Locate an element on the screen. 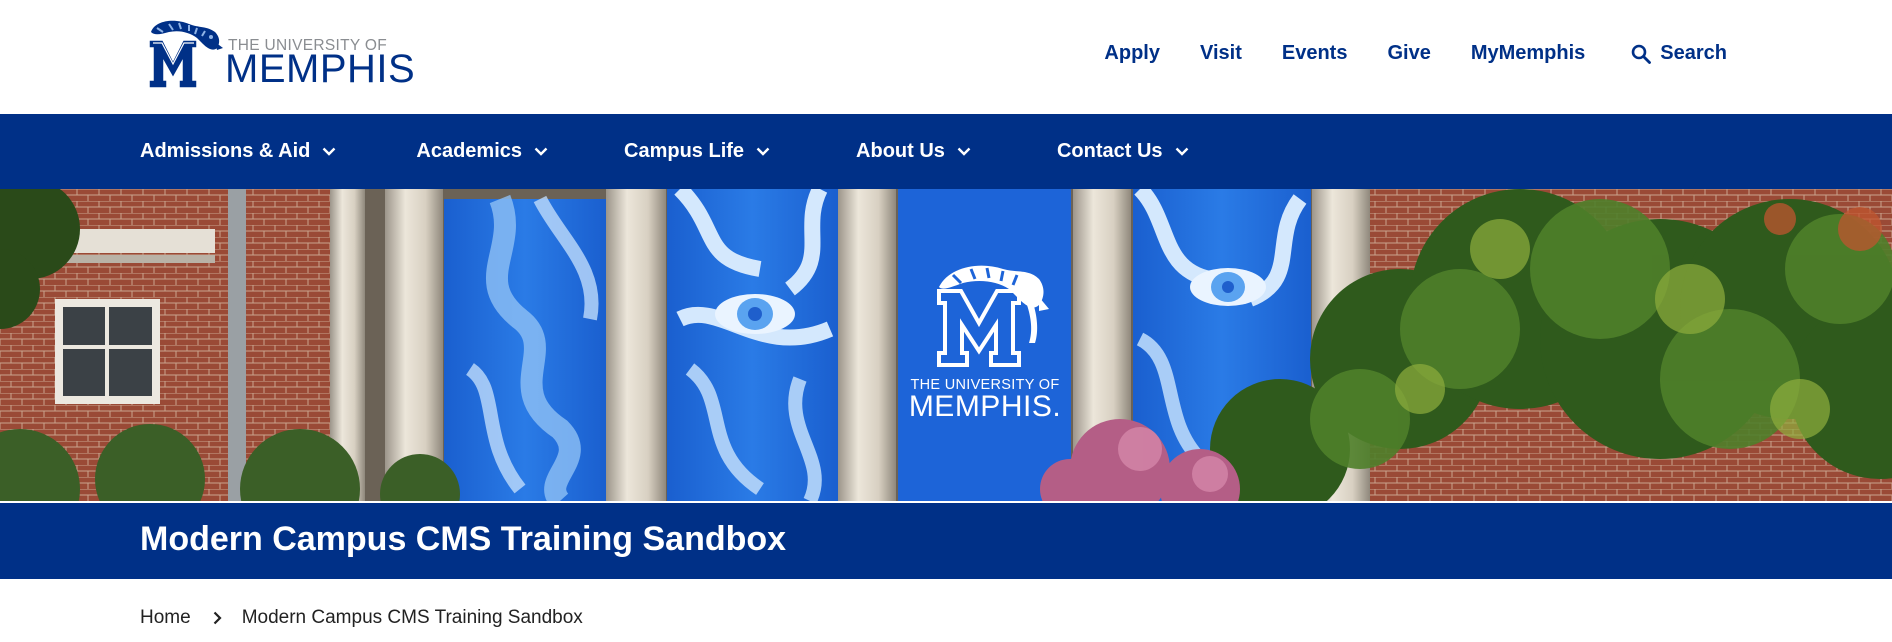 This screenshot has height=642, width=1892. nav-item-about-us: About Us is located at coordinates (913, 151).